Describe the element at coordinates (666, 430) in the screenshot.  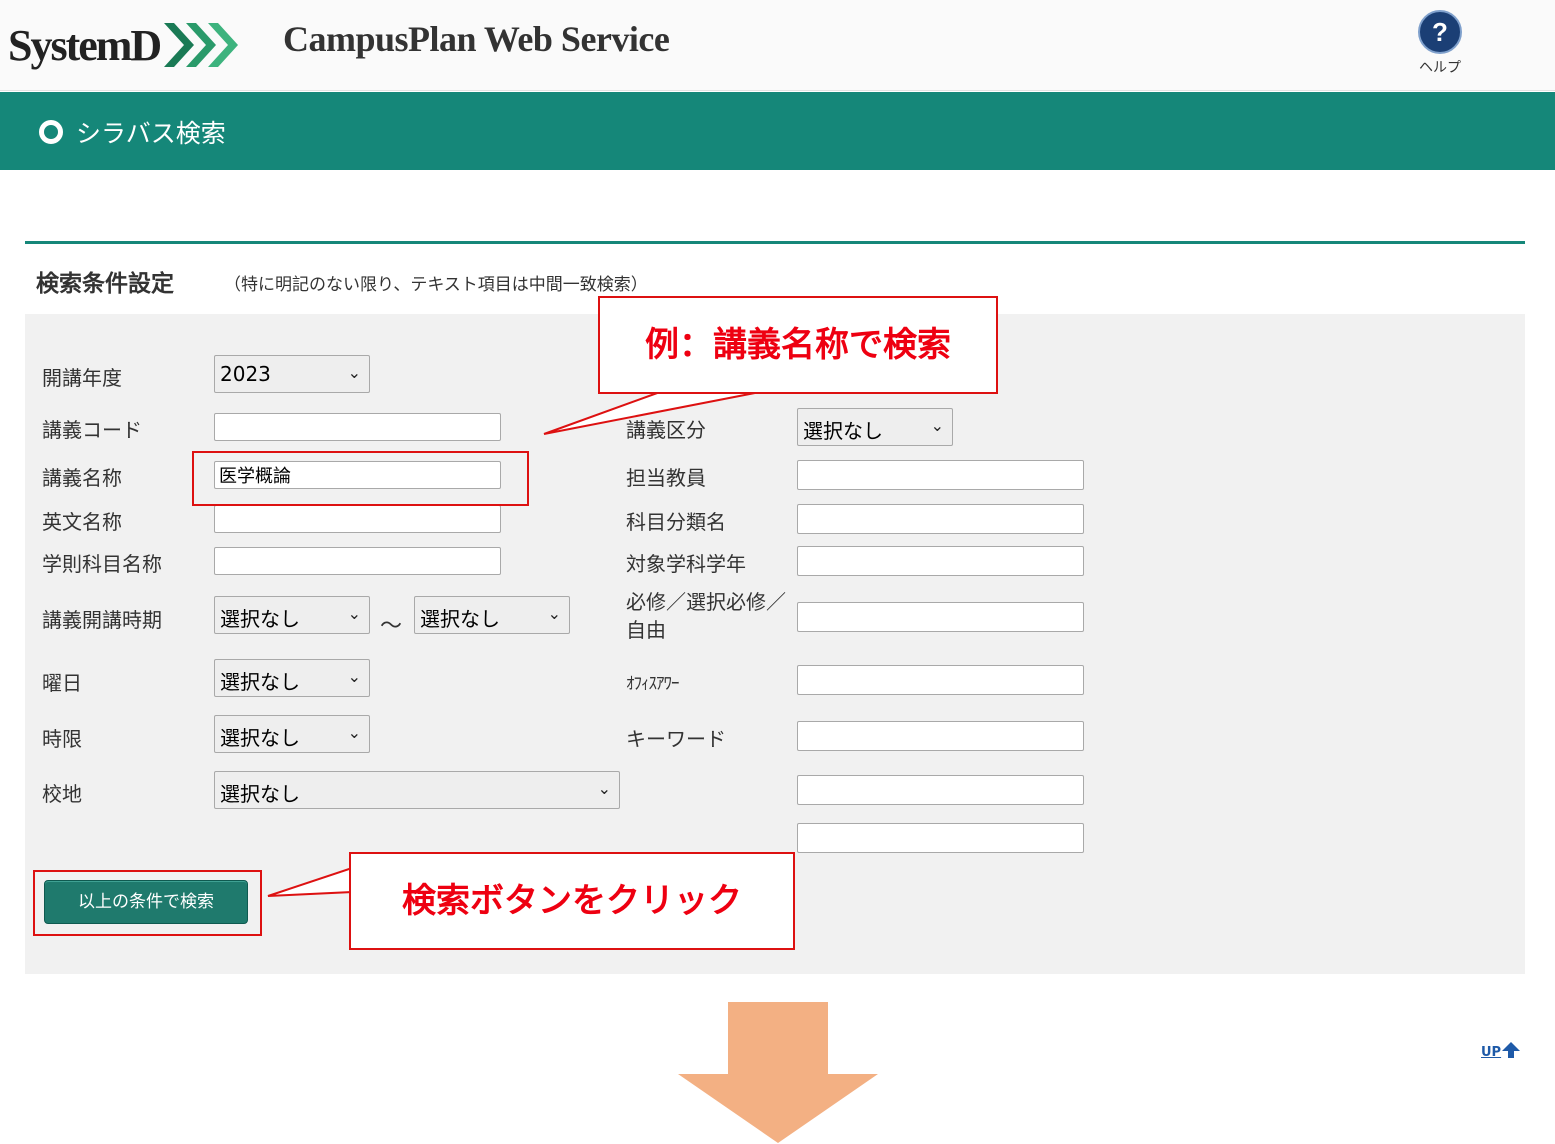
I see `course-type-label: 講義区分` at that location.